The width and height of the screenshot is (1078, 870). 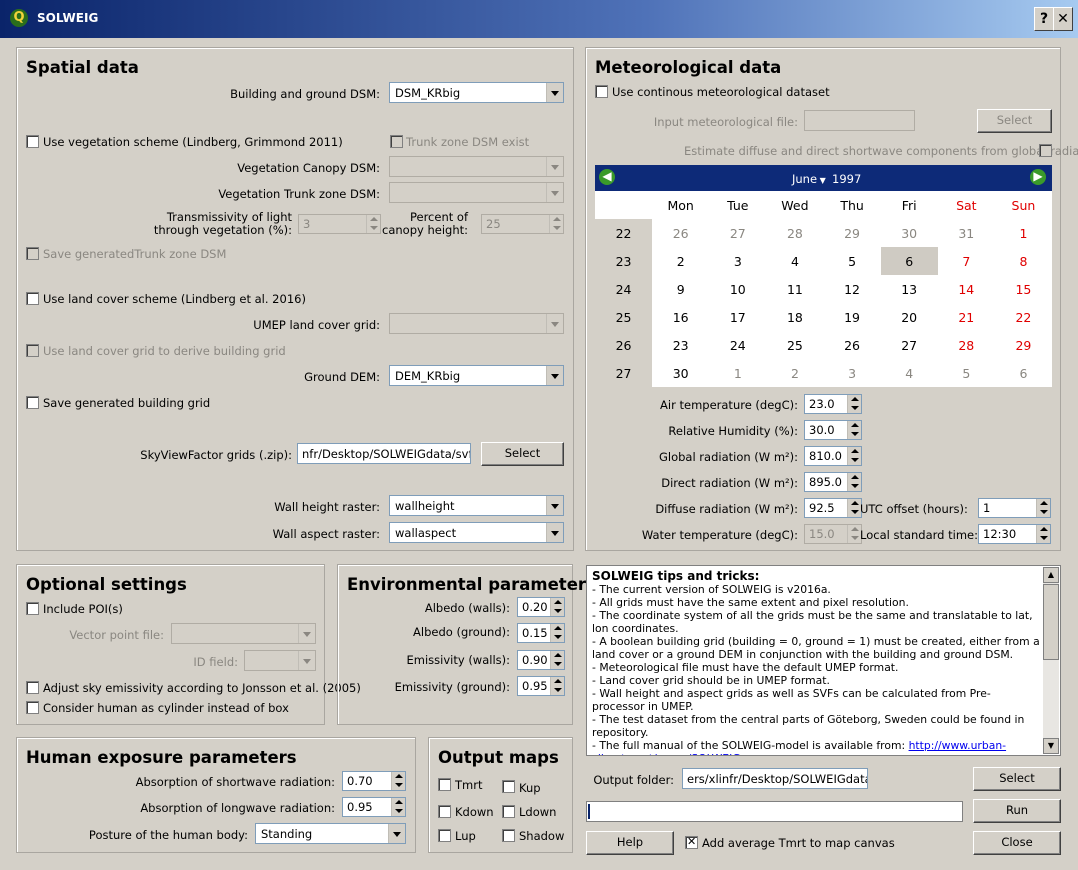 I want to click on calendar-day: 6, so click(x=1023, y=373).